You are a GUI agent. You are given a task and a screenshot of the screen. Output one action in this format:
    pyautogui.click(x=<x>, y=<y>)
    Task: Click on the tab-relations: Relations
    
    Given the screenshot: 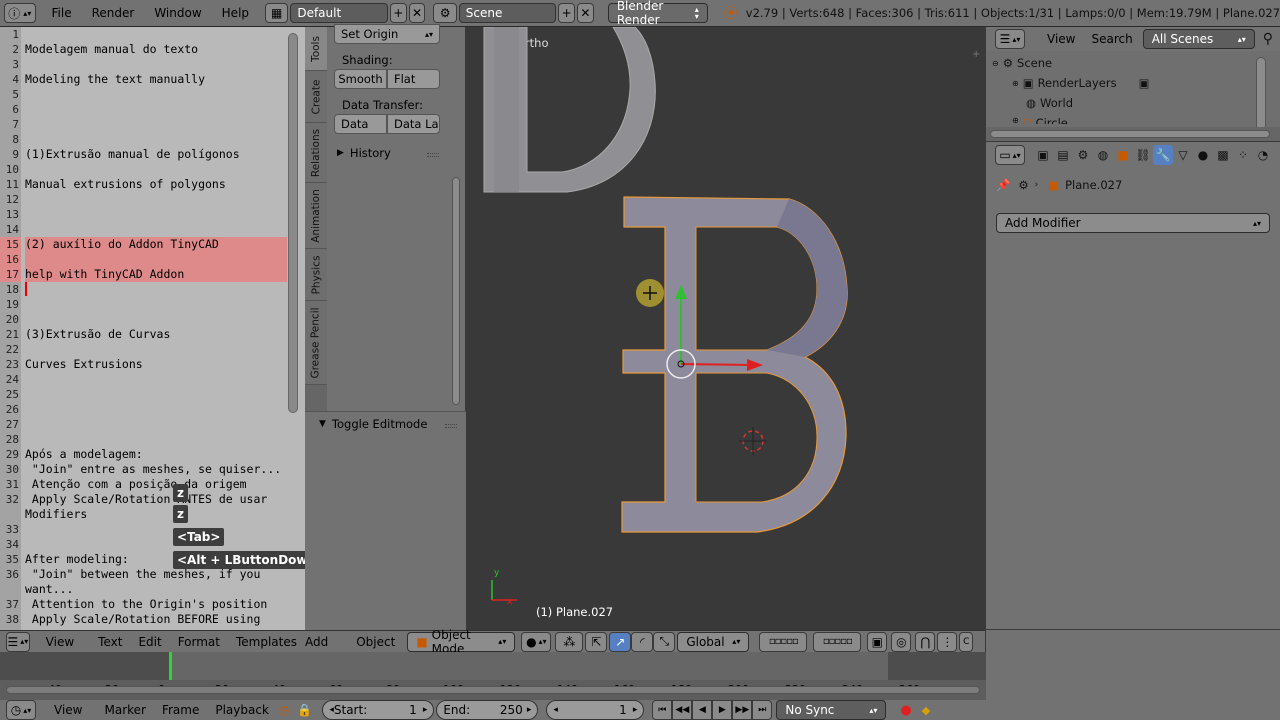 What is the action you would take?
    pyautogui.click(x=316, y=153)
    